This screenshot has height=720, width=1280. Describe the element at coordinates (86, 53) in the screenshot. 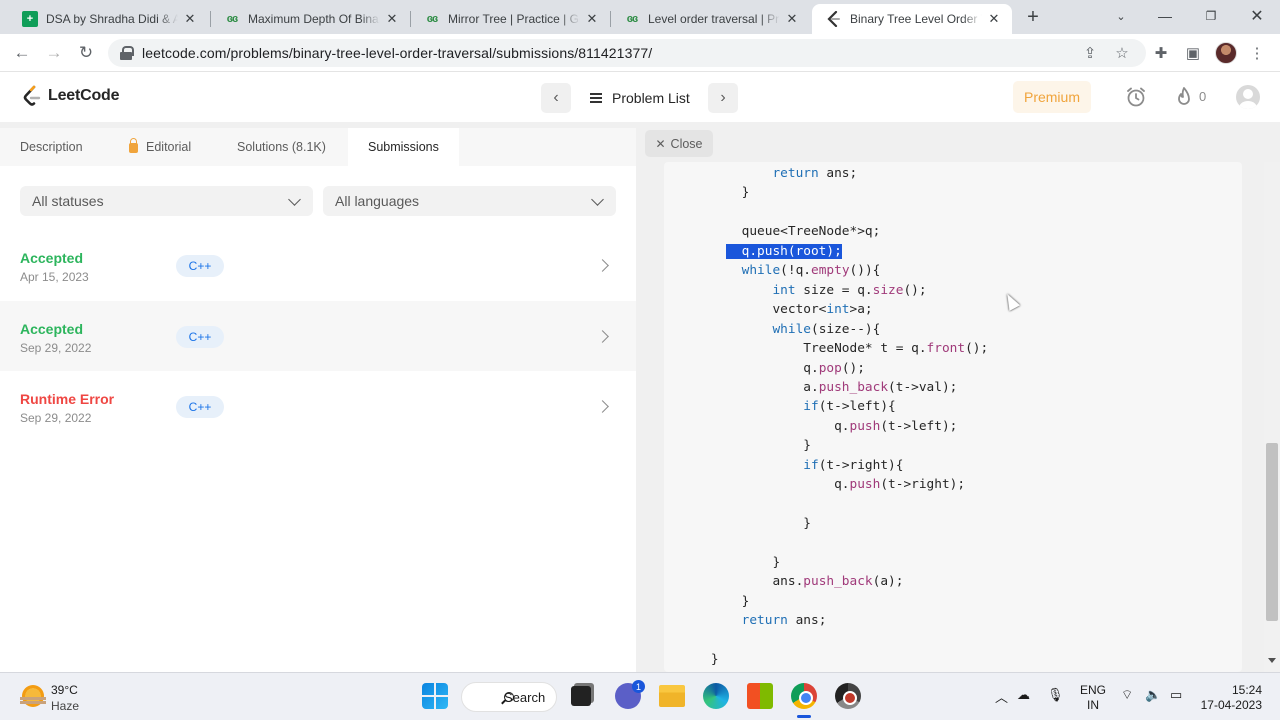

I see `reload-icon: ↻` at that location.